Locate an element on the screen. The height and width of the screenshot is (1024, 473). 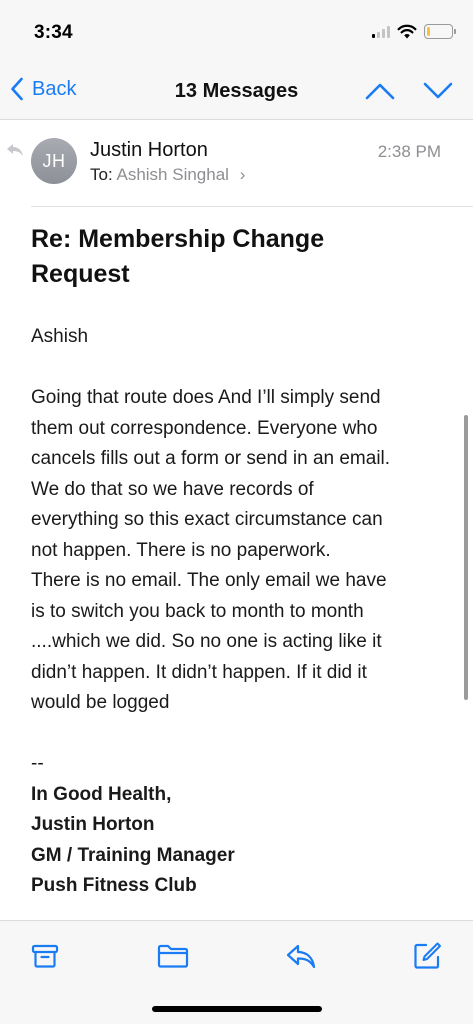
to-label: To: is located at coordinates (101, 174).